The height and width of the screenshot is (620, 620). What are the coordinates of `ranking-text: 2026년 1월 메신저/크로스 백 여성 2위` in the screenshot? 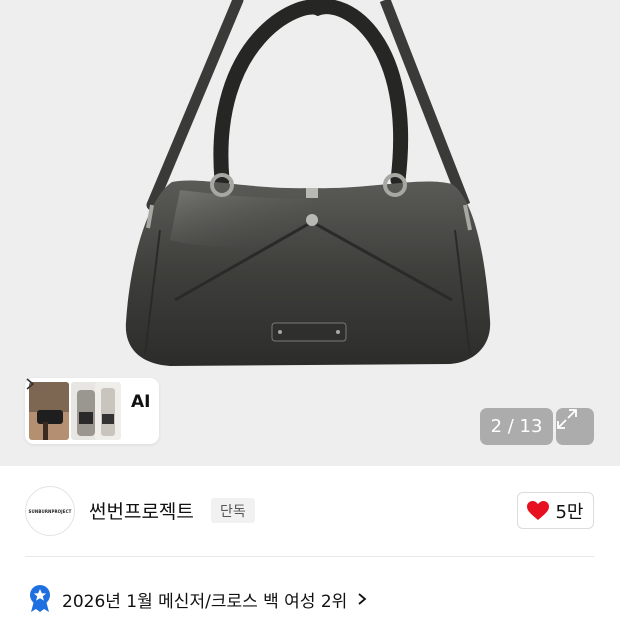 It's located at (205, 601).